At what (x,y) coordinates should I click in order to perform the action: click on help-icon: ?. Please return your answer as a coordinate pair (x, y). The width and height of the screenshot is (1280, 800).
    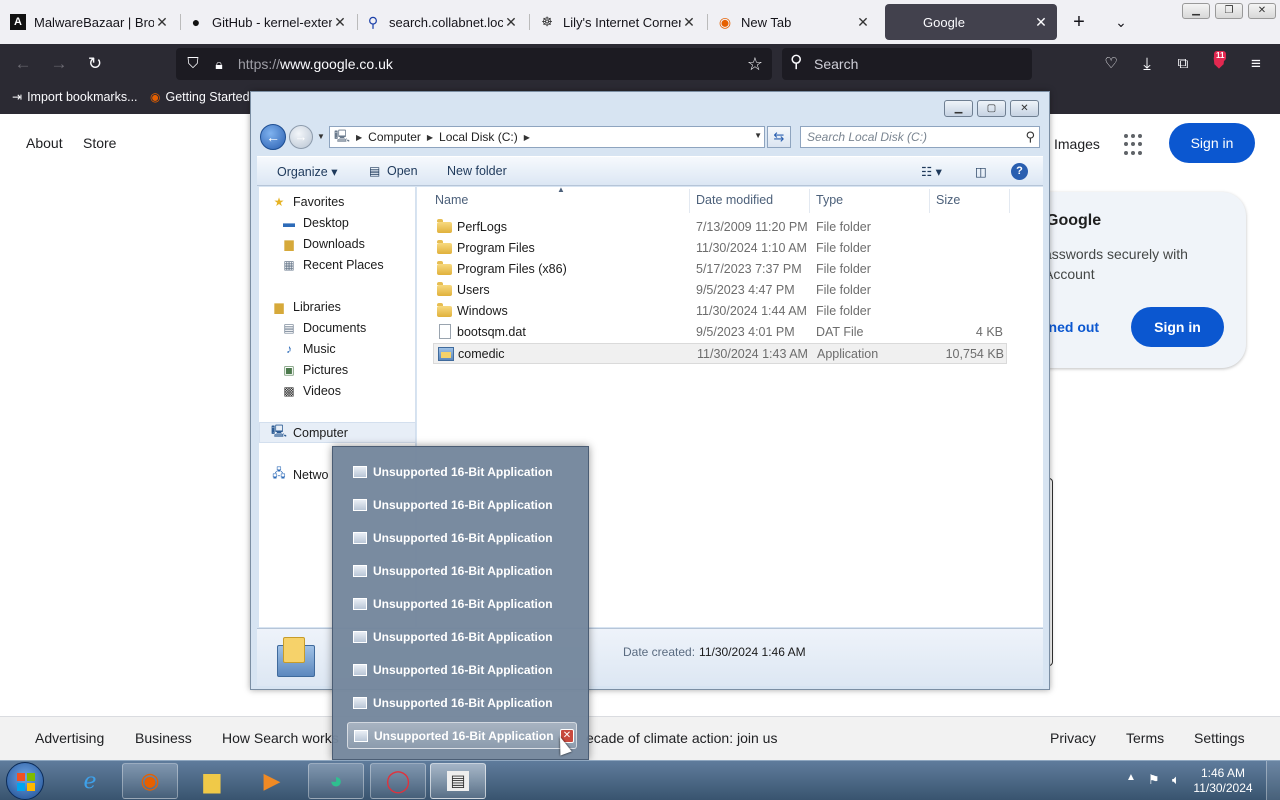
    Looking at the image, I should click on (1019, 171).